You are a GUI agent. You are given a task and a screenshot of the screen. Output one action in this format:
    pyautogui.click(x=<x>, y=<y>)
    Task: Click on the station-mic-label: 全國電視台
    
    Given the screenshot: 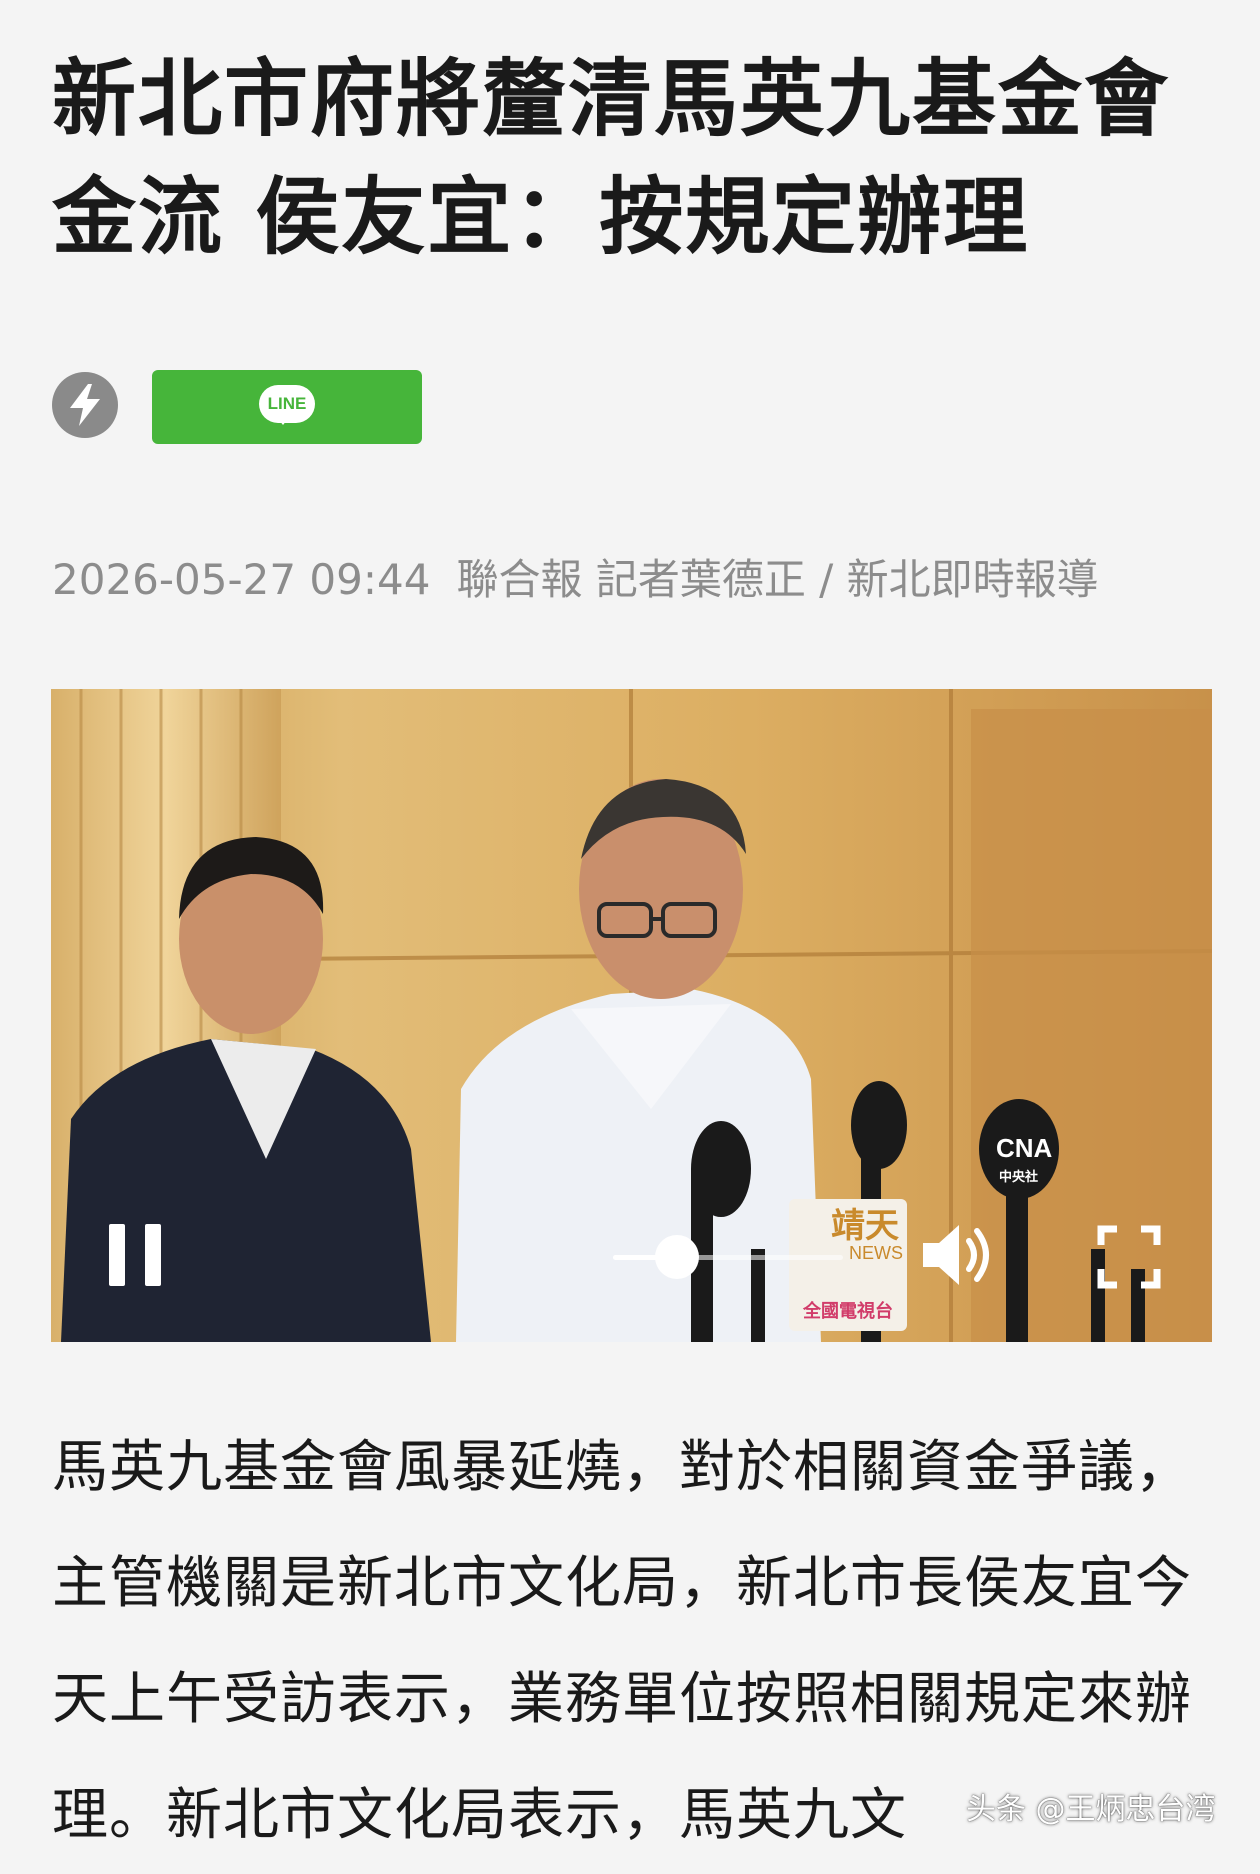 What is the action you would take?
    pyautogui.click(x=847, y=1311)
    